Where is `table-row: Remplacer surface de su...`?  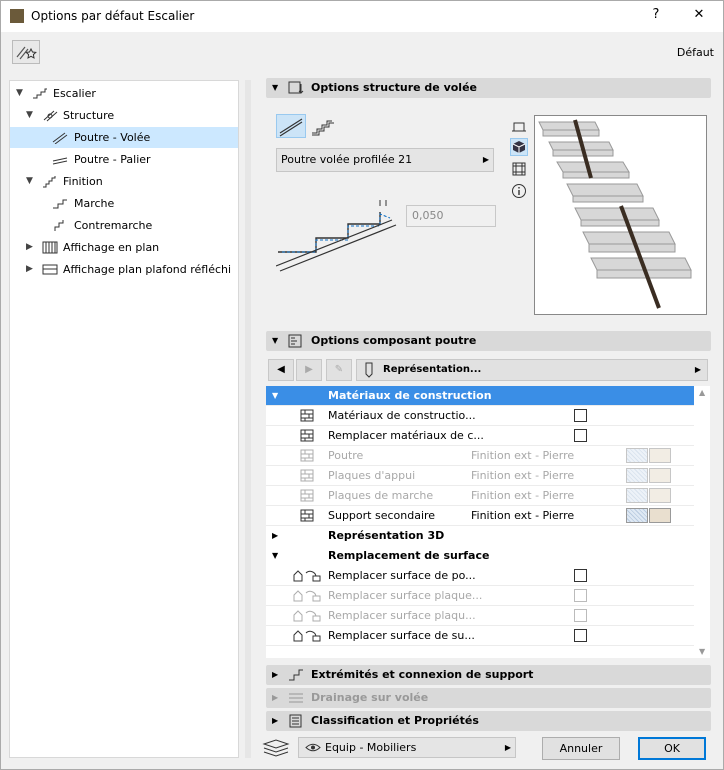
table-row: Remplacer surface de su... is located at coordinates (480, 636).